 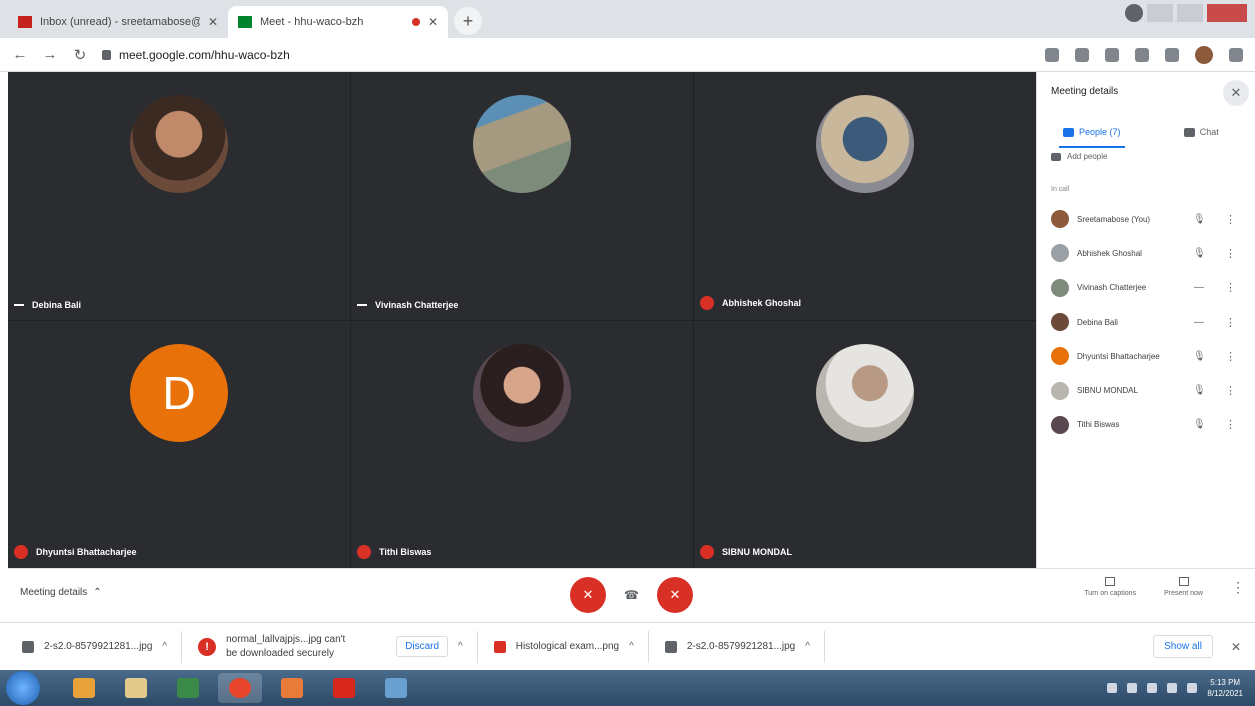 I want to click on maximize-button, so click(x=1190, y=13).